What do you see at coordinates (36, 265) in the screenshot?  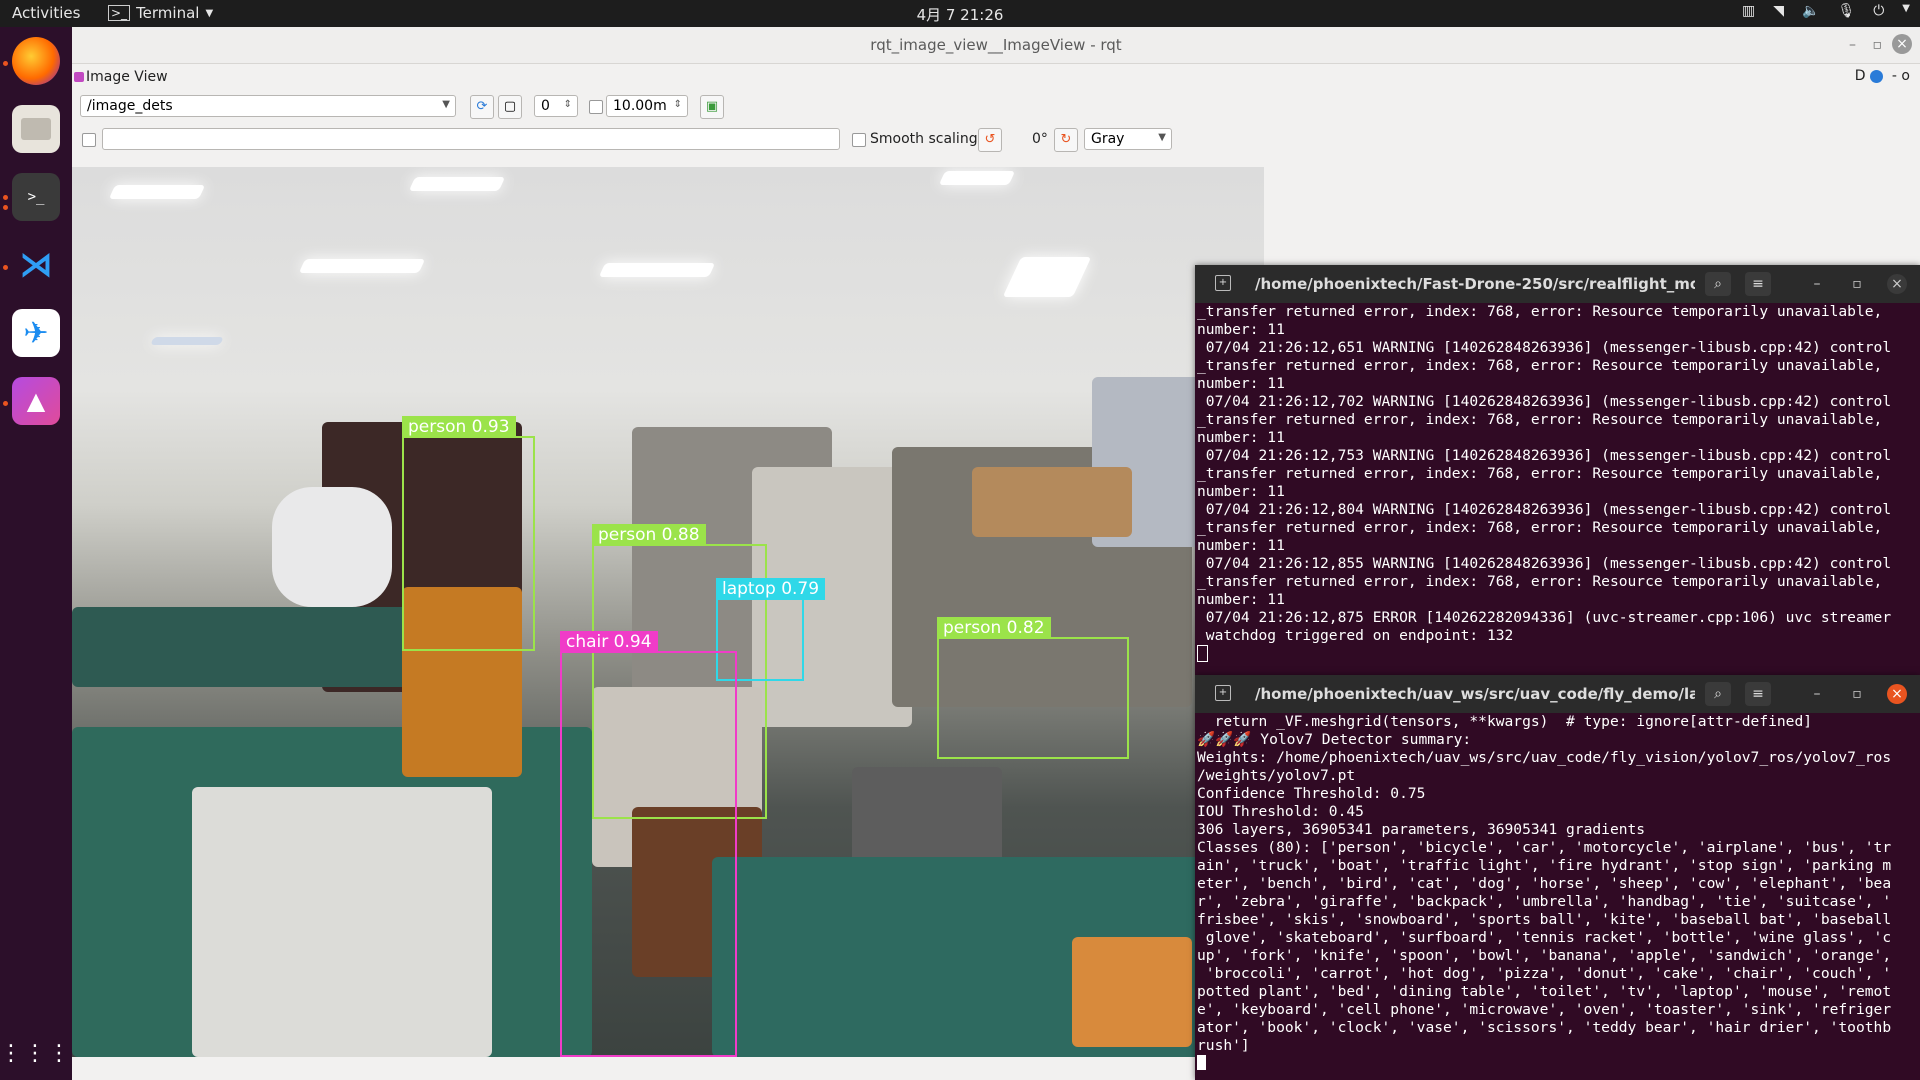 I see `vscode-icon: ⋊` at bounding box center [36, 265].